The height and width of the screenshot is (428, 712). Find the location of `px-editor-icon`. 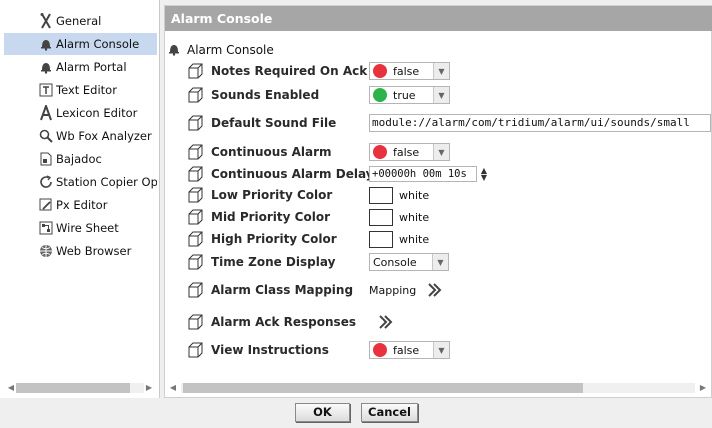

px-editor-icon is located at coordinates (46, 205).